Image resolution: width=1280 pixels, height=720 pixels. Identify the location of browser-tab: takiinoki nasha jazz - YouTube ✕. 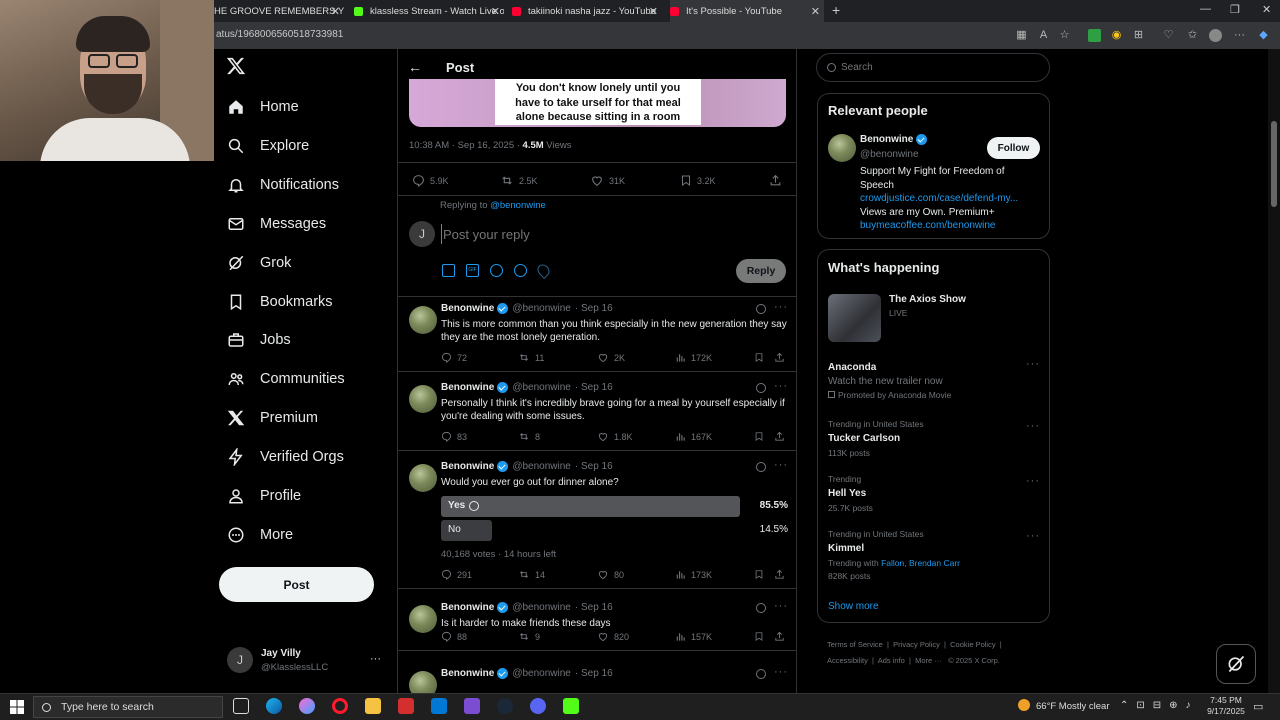
(587, 11).